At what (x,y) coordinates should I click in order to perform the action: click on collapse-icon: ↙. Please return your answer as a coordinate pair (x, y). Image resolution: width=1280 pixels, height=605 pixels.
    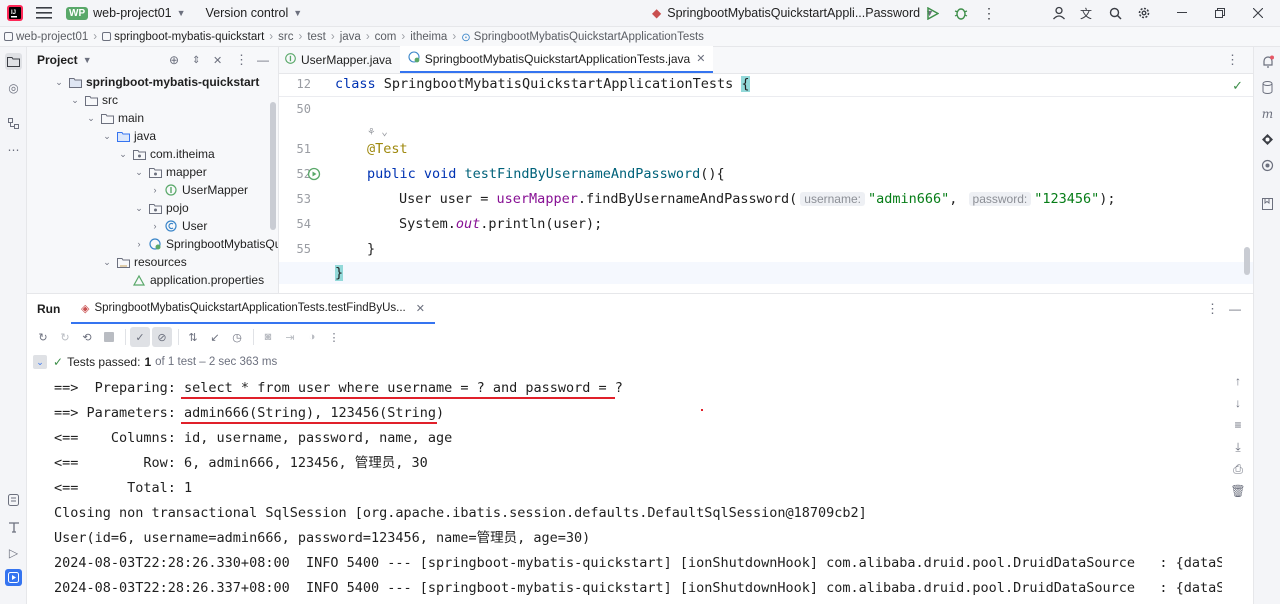
    Looking at the image, I should click on (215, 337).